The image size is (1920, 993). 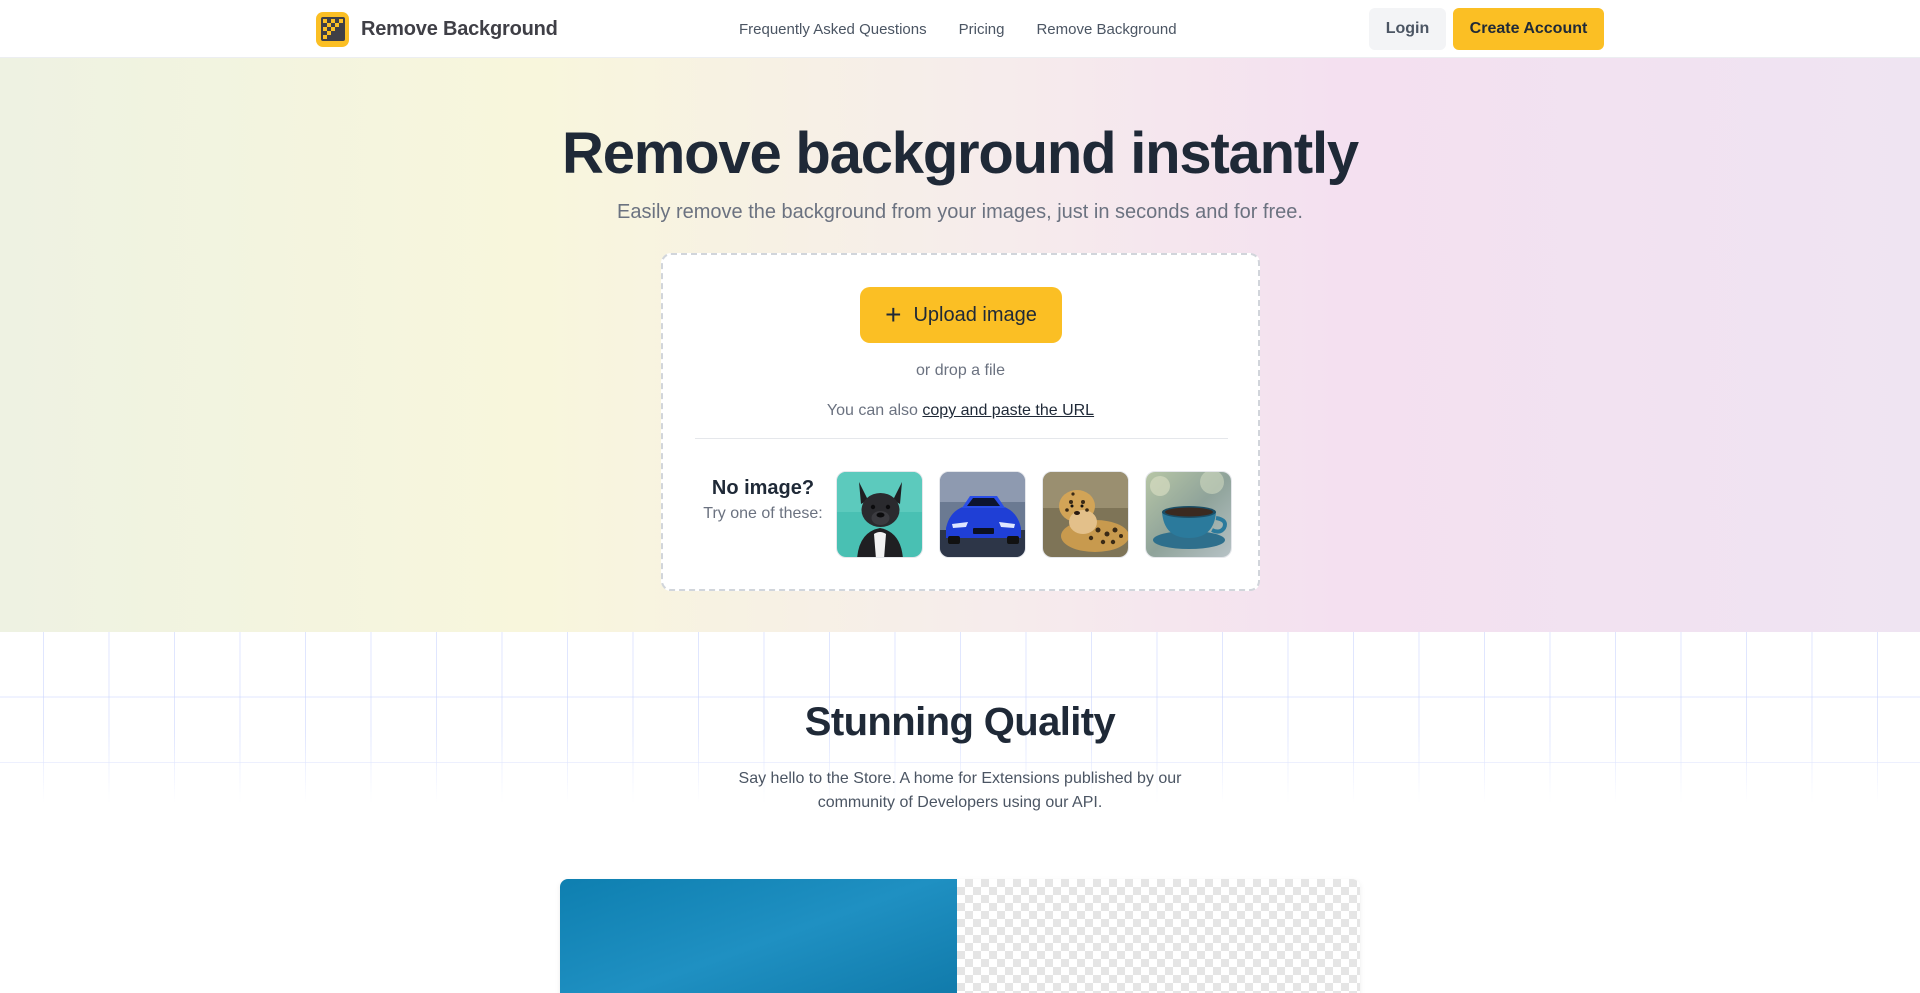 I want to click on no-image-subtitle: Try one of these:, so click(x=763, y=513).